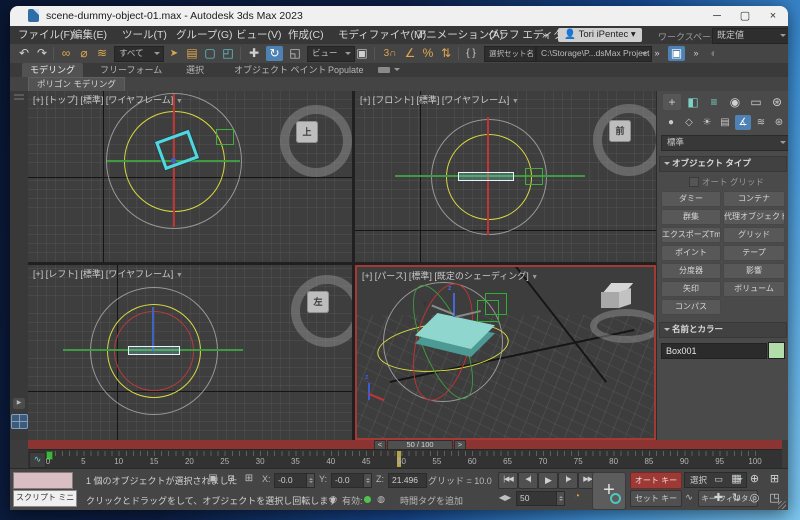  I want to click on create-tab-icon: +, so click(672, 102).